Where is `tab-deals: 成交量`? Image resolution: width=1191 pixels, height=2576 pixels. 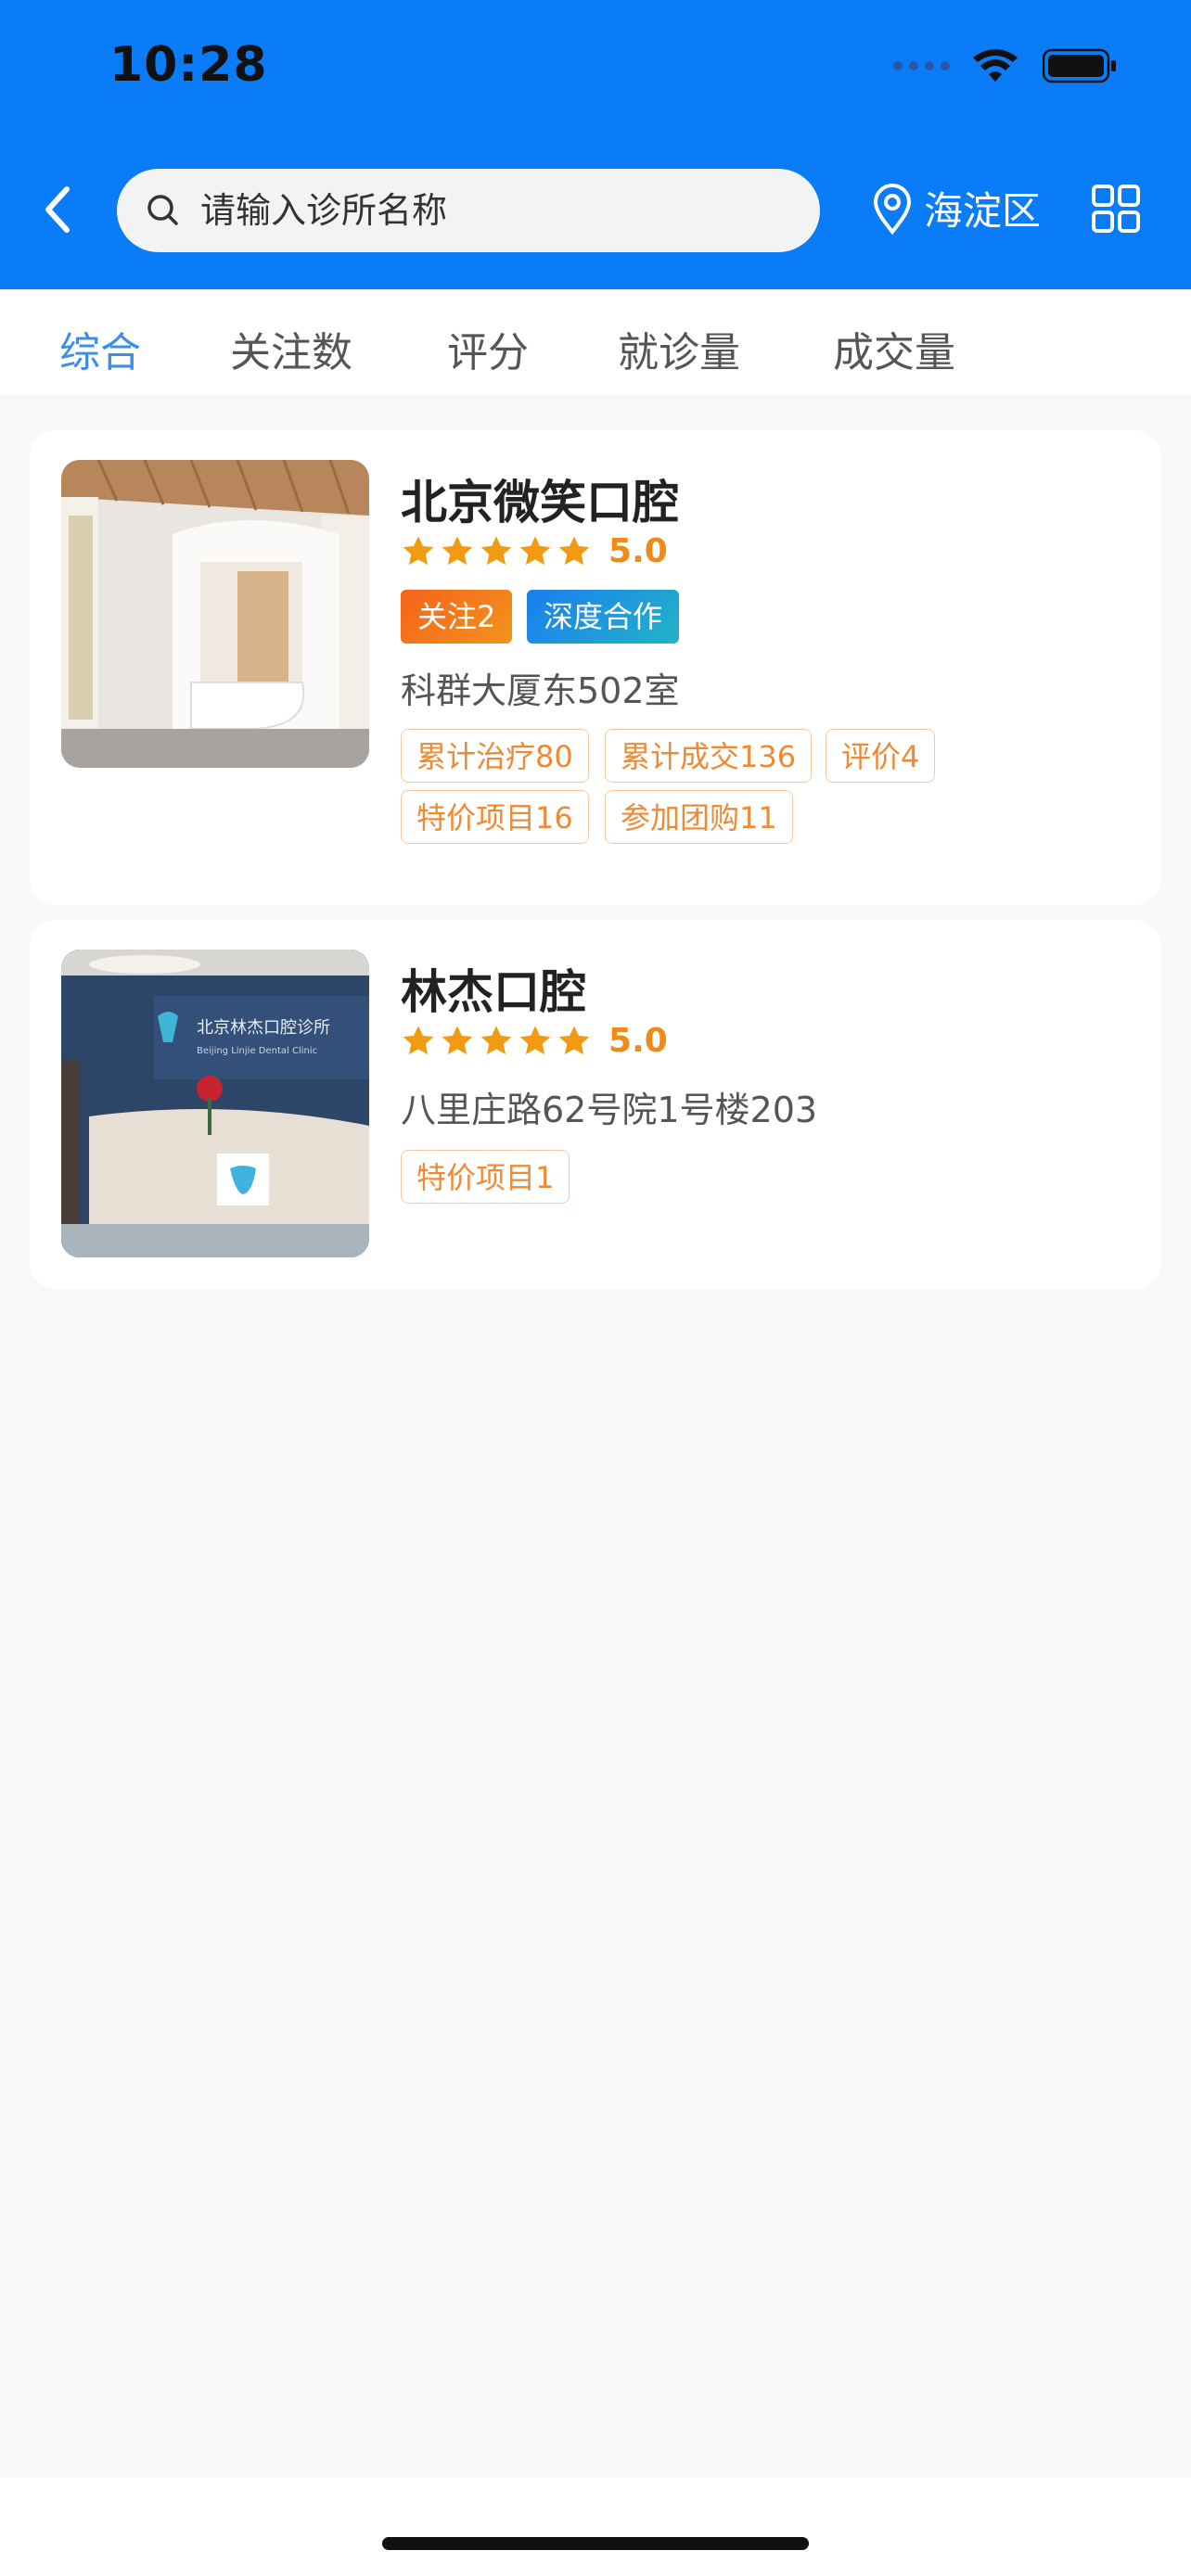 tab-deals: 成交量 is located at coordinates (894, 348).